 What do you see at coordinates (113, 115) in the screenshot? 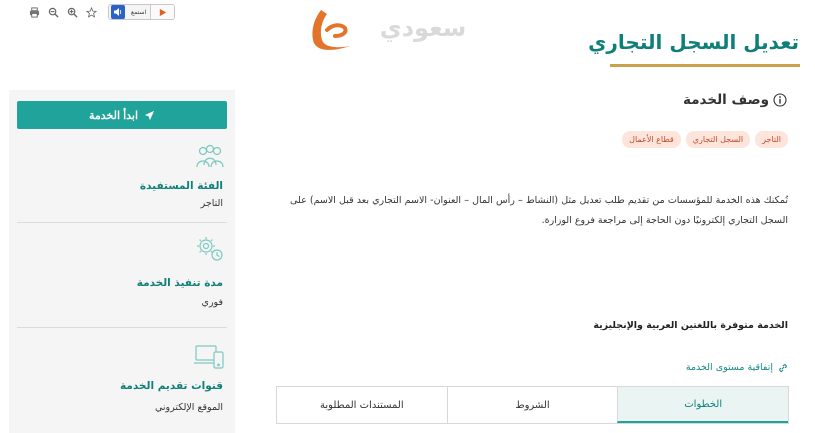
I see `start-service-label: ابدأ الخدمة` at bounding box center [113, 115].